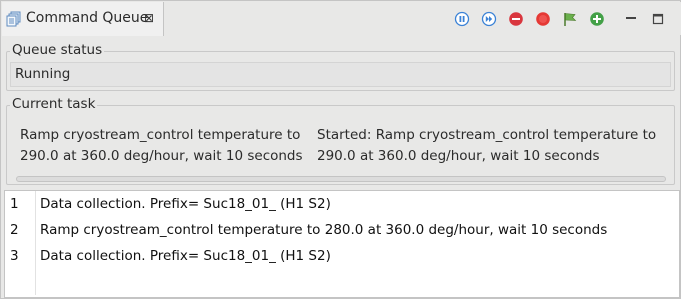  What do you see at coordinates (14, 204) in the screenshot?
I see `list-item-index: 1` at bounding box center [14, 204].